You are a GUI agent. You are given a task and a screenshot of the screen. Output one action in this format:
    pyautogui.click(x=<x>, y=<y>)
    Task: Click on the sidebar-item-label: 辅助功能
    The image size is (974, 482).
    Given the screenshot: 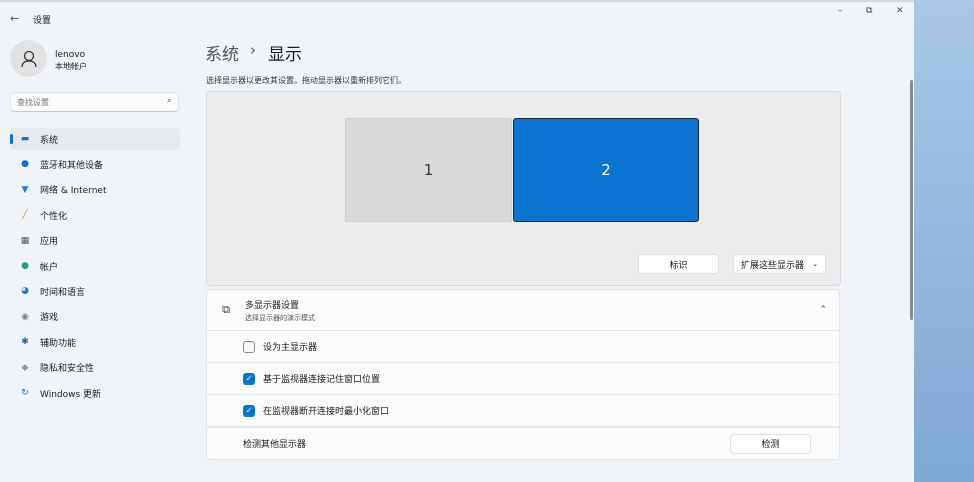 What is the action you would take?
    pyautogui.click(x=58, y=343)
    